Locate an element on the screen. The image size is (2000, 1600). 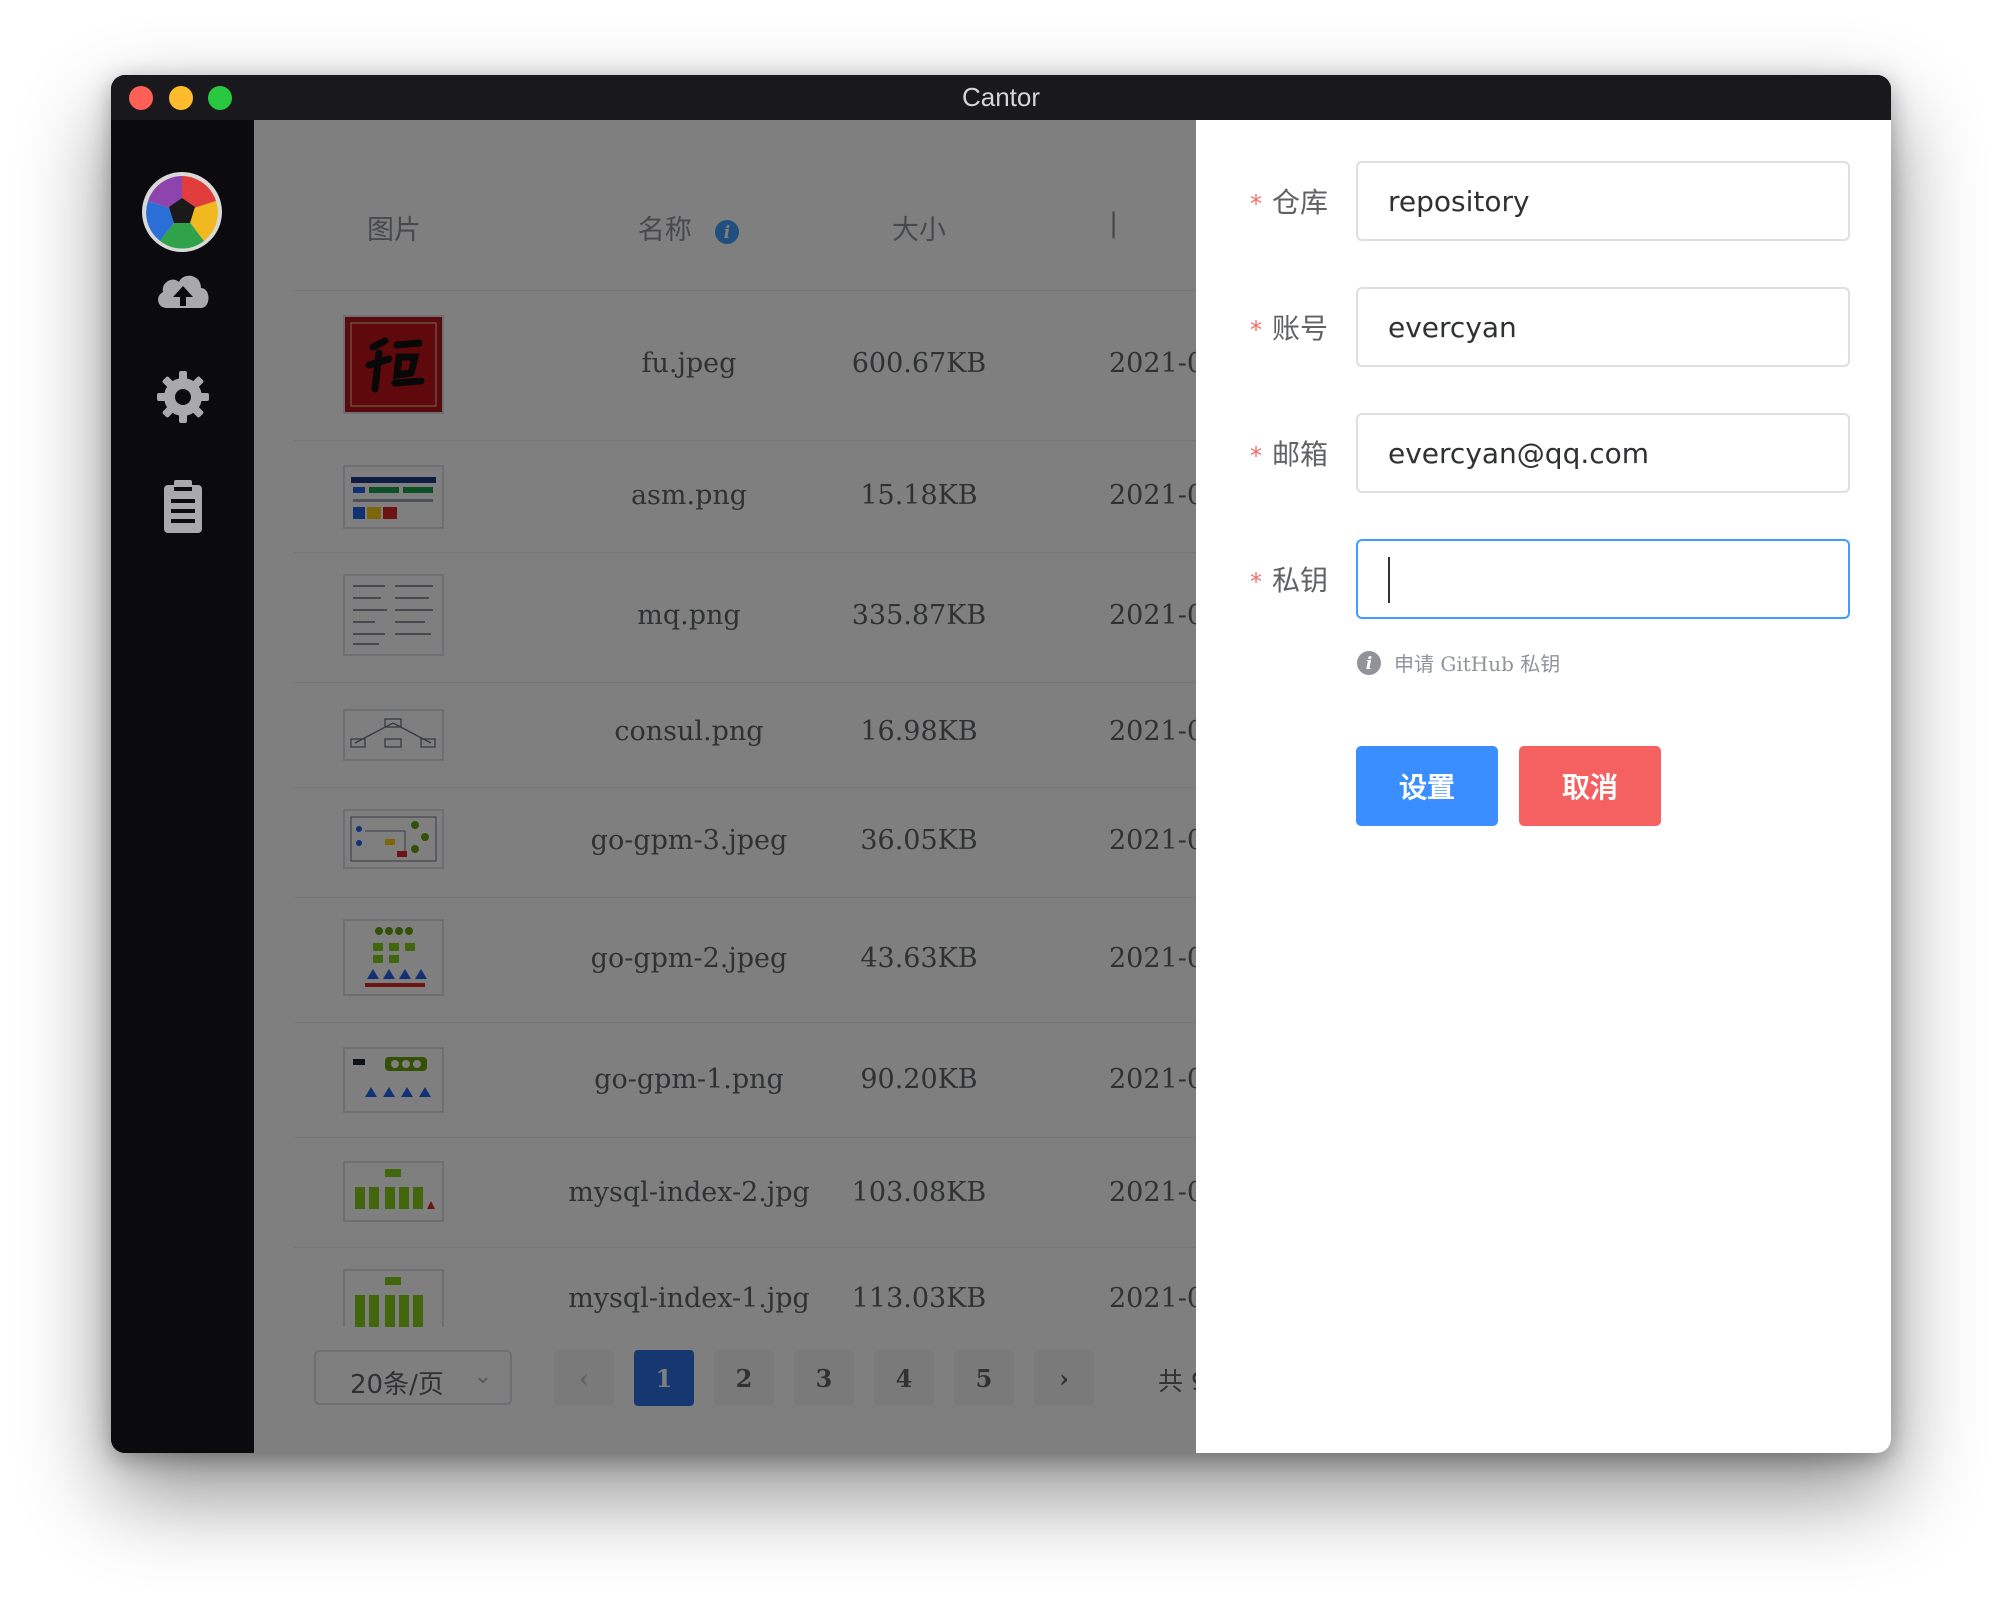
form-item-account: * 账号 is located at coordinates (1543, 327).